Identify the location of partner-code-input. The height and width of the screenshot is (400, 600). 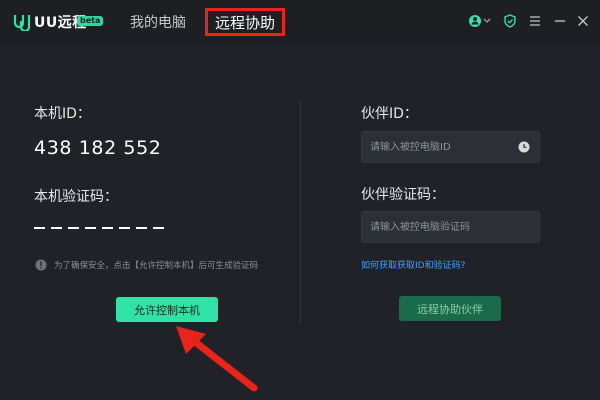
(450, 227).